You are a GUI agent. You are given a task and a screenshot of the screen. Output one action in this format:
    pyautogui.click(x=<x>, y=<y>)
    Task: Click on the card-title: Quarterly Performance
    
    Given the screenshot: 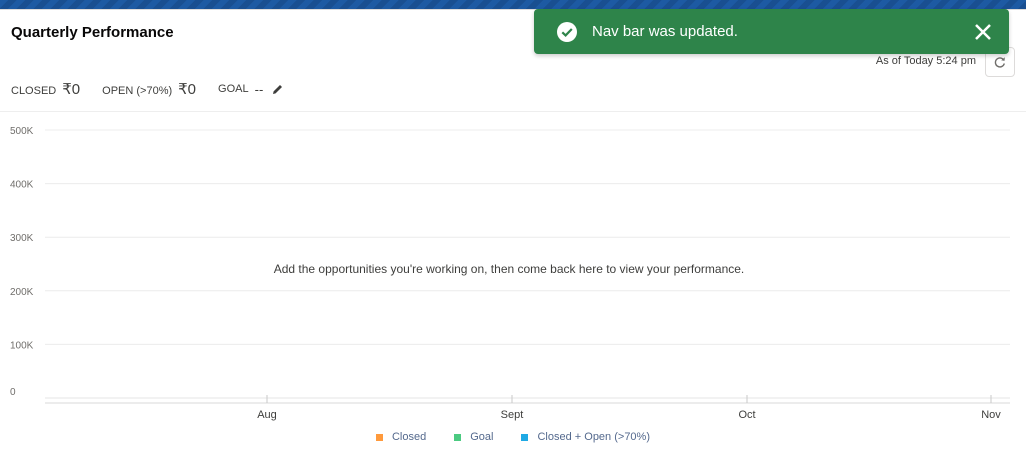 What is the action you would take?
    pyautogui.click(x=92, y=32)
    